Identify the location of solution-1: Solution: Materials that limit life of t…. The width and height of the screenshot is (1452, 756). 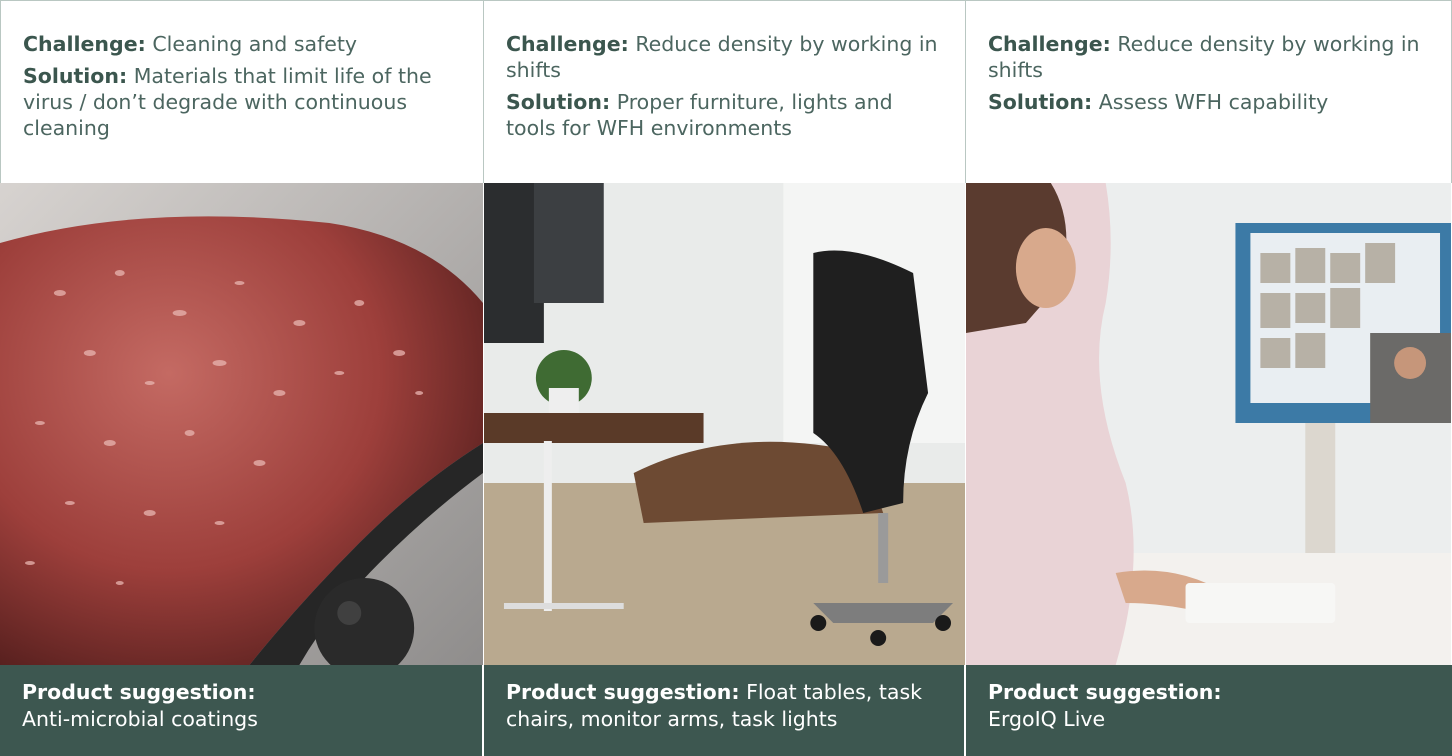
(242, 102).